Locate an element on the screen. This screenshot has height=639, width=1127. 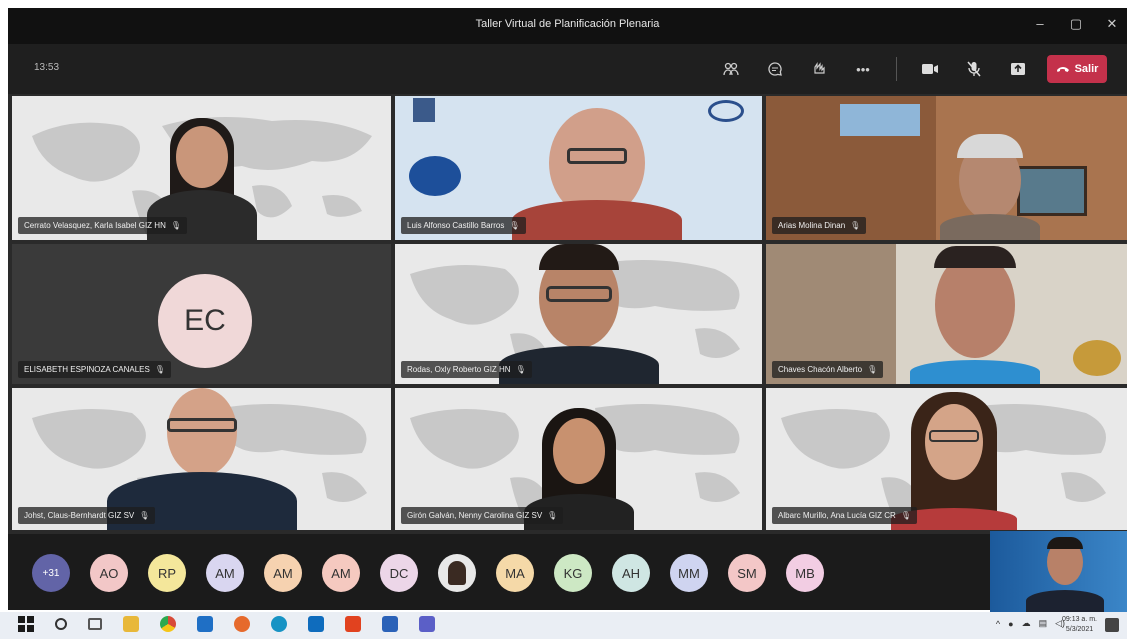
avatar-photo is located at coordinates (457, 573).